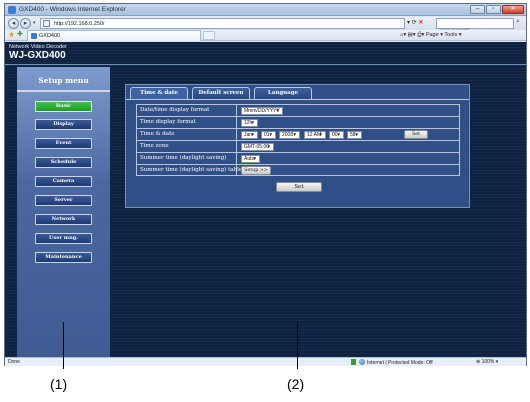 Image resolution: width=530 pixels, height=402 pixels. Describe the element at coordinates (362, 362) in the screenshot. I see `globe-icon` at that location.